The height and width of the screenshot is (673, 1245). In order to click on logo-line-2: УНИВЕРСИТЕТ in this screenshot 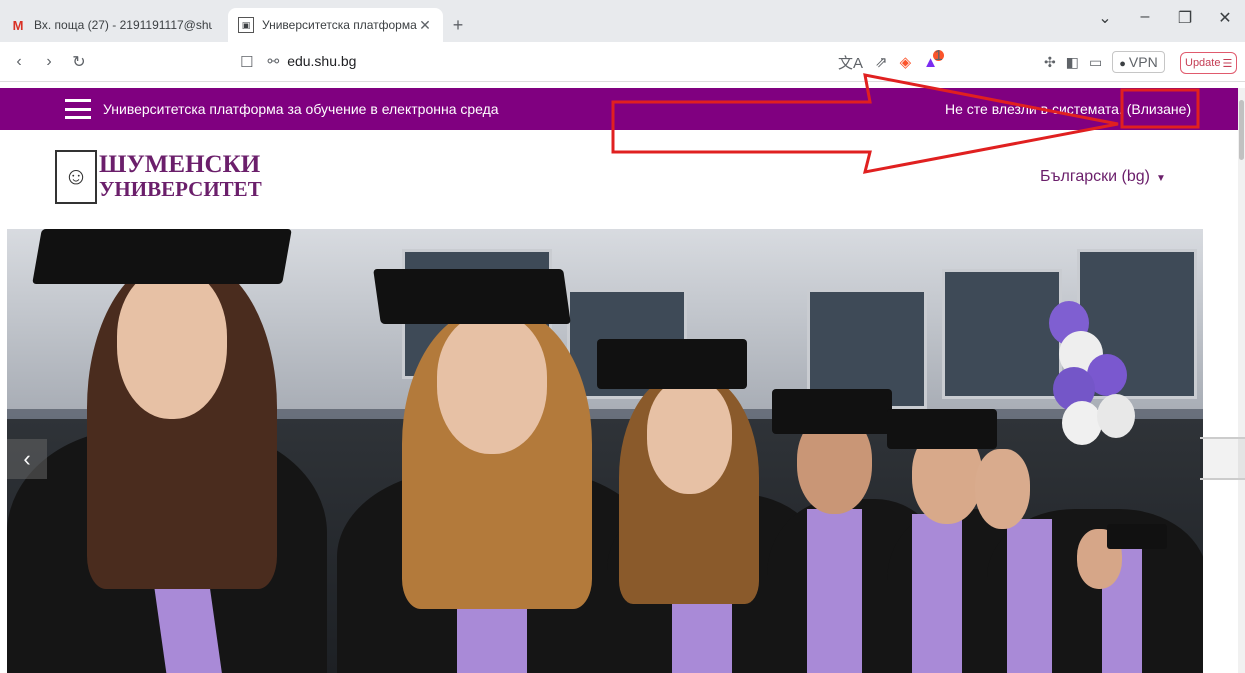, I will do `click(180, 189)`.